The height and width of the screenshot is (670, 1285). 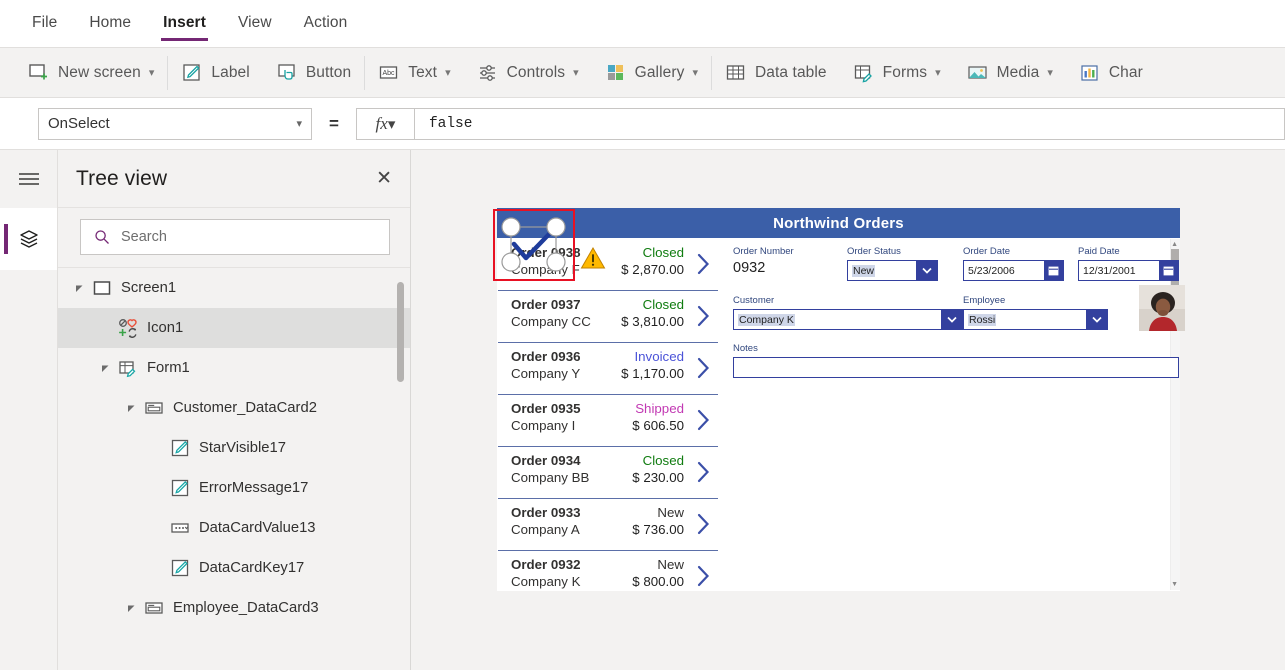 What do you see at coordinates (28, 179) in the screenshot?
I see `hamburger-menu-button` at bounding box center [28, 179].